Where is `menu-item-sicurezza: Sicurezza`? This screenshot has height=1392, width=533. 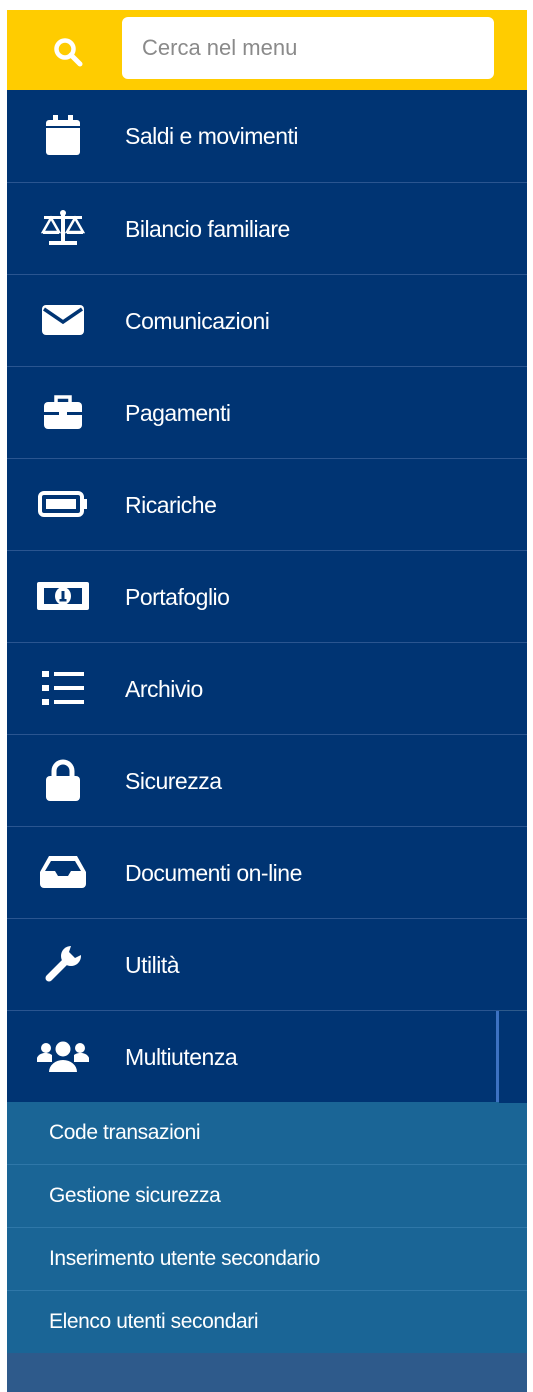 menu-item-sicurezza: Sicurezza is located at coordinates (267, 780).